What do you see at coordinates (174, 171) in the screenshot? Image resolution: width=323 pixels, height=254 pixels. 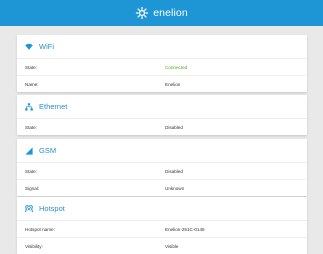 I see `gsm-state-value: Disabled` at bounding box center [174, 171].